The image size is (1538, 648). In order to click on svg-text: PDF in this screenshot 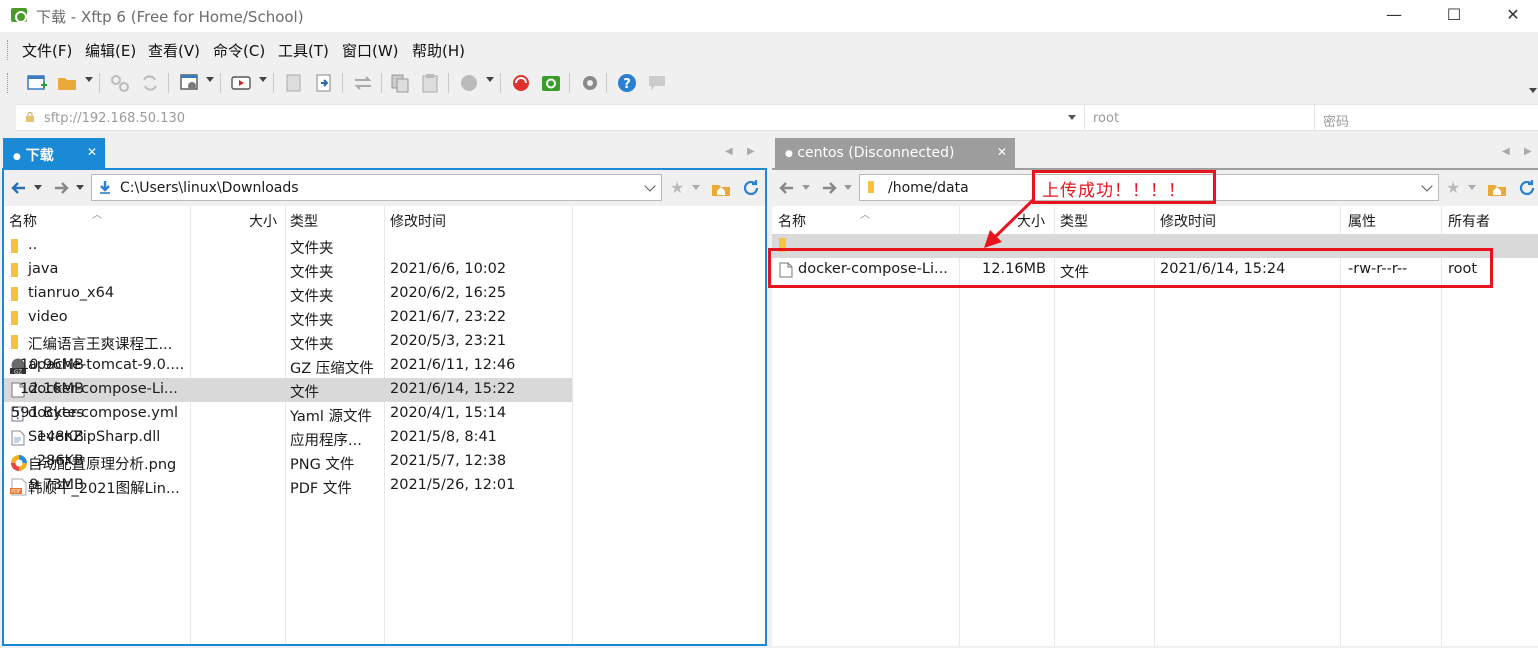, I will do `click(16, 492)`.